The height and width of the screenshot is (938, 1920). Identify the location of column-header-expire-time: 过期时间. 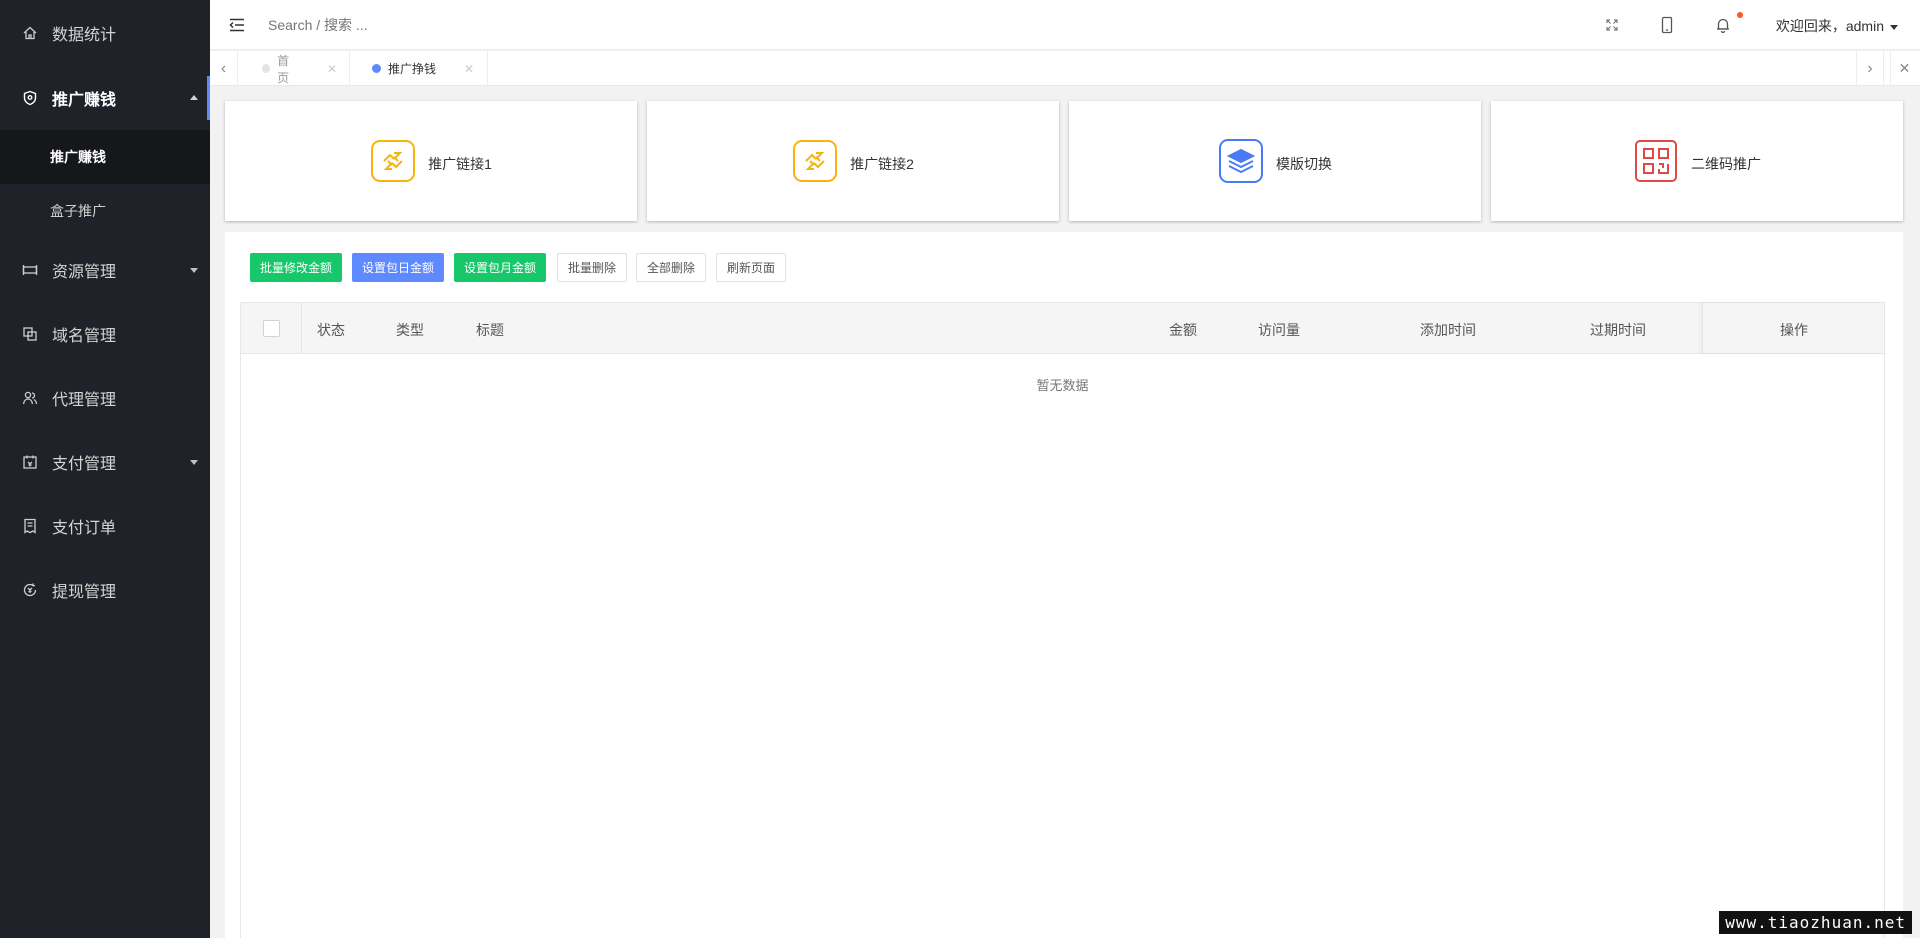
(1618, 330).